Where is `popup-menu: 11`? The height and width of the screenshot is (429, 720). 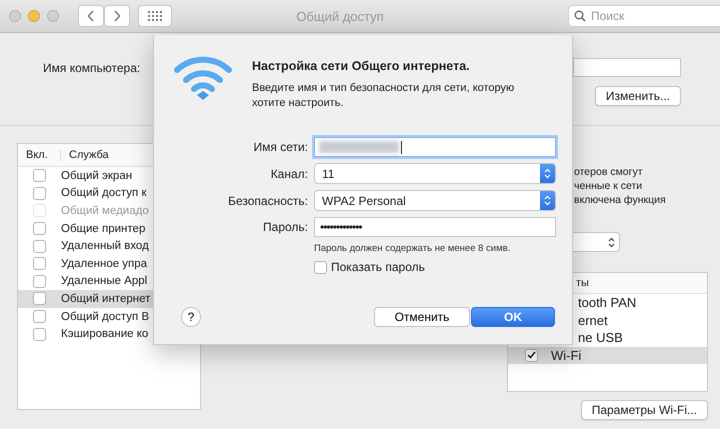
popup-menu: 11 is located at coordinates (435, 173).